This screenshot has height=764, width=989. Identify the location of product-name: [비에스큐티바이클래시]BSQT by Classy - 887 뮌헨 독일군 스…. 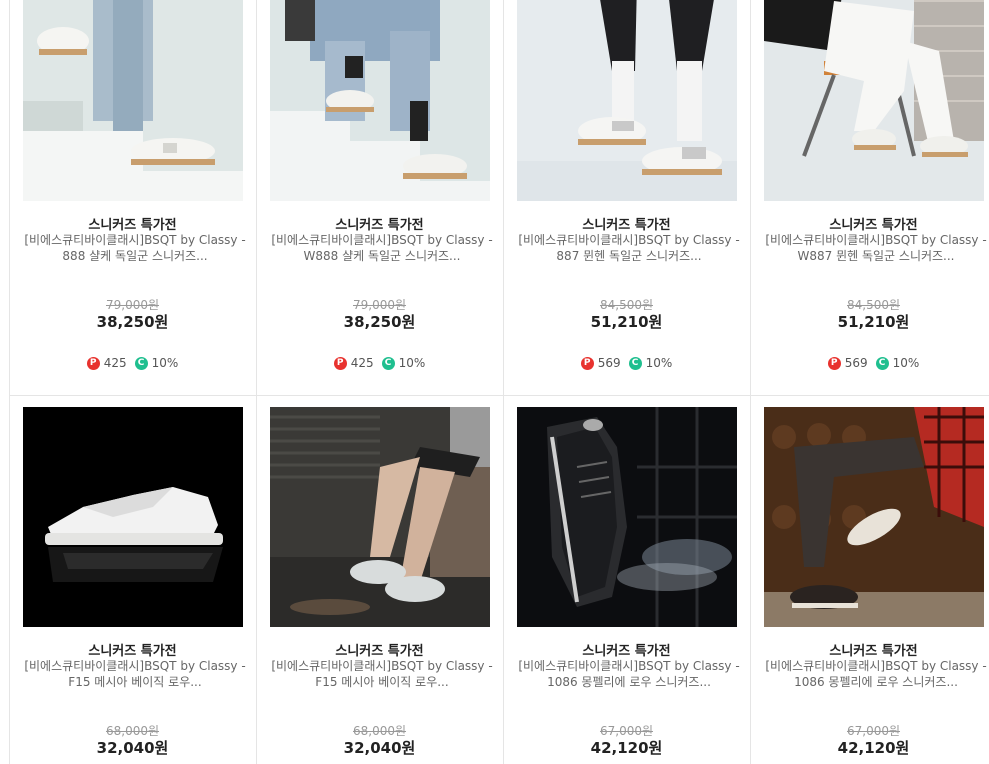
(629, 248).